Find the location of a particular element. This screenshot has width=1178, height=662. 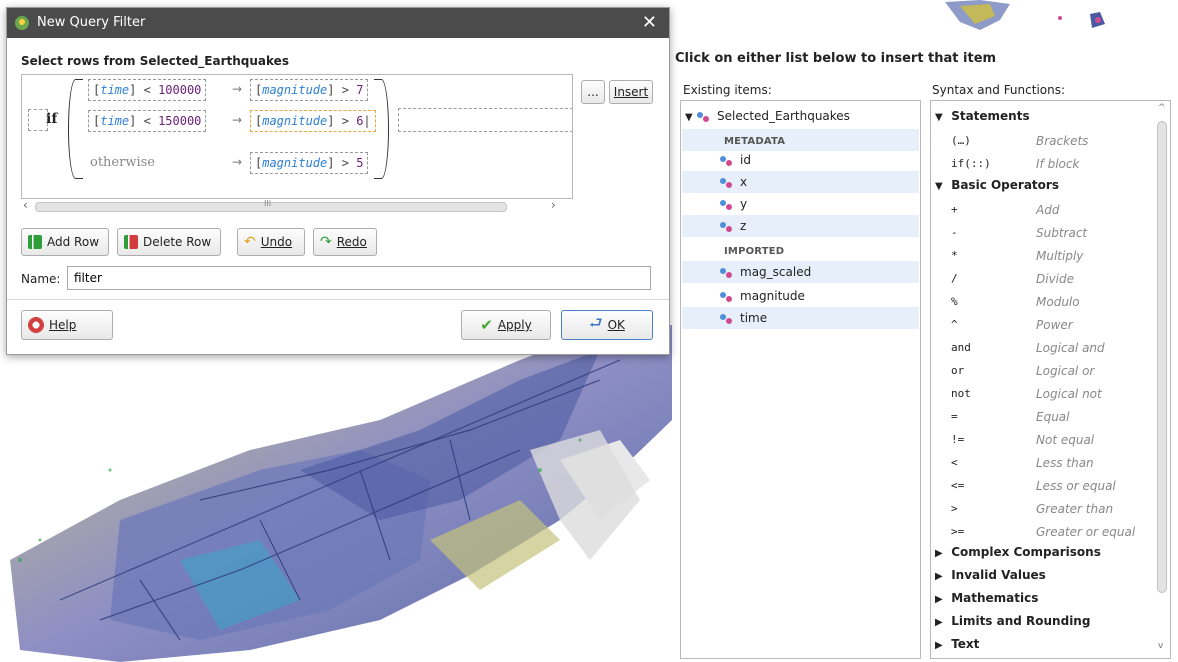

syntax-item: * Multiply is located at coordinates (1041, 256).